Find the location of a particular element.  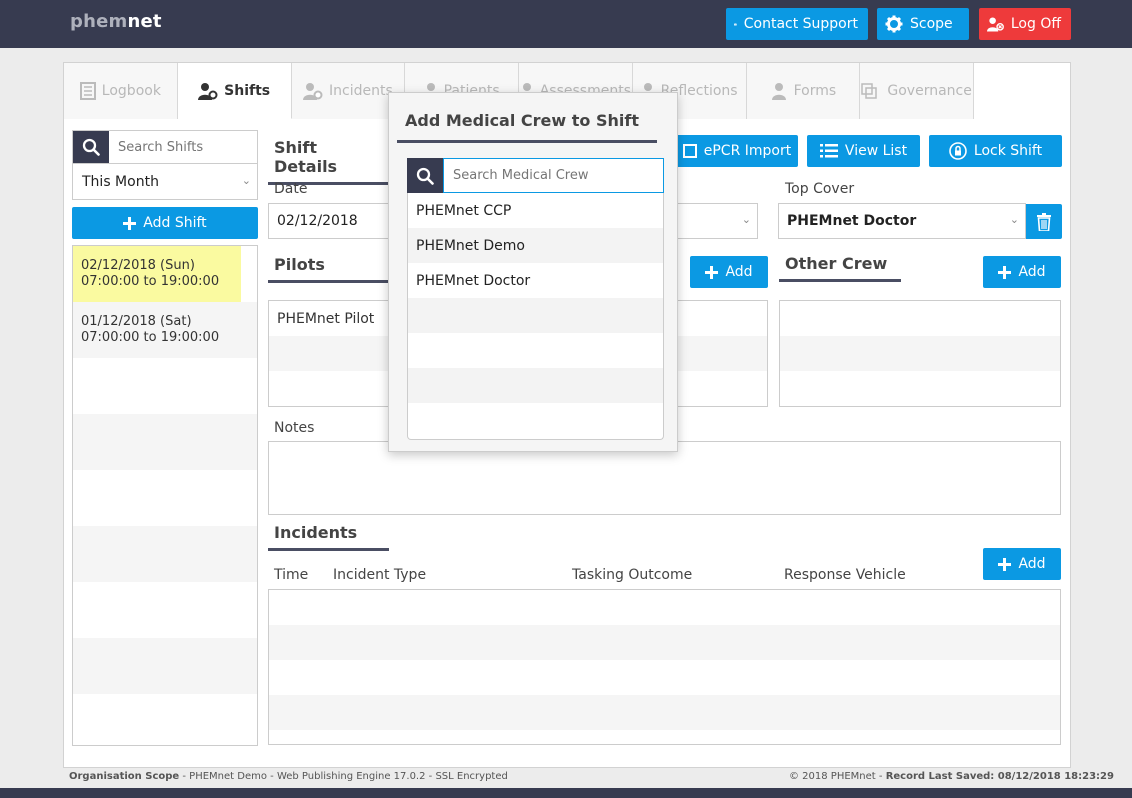

medical-crew-item: PHEMnet Doctor is located at coordinates (535, 280).